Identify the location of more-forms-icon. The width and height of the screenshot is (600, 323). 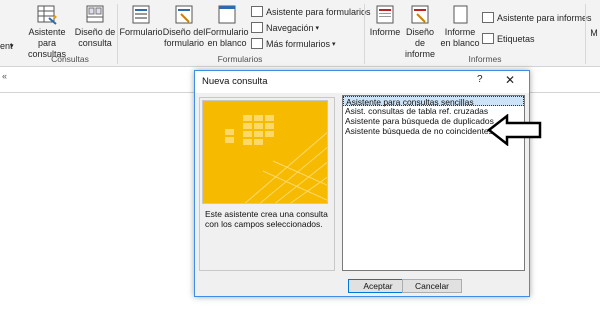
(257, 43).